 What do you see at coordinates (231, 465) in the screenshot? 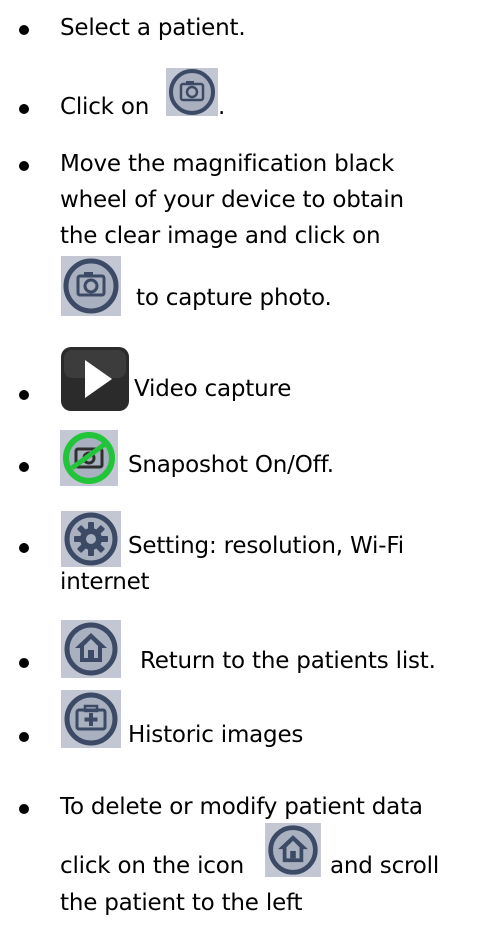
I see `item-text: Snaposhot On/Off.` at bounding box center [231, 465].